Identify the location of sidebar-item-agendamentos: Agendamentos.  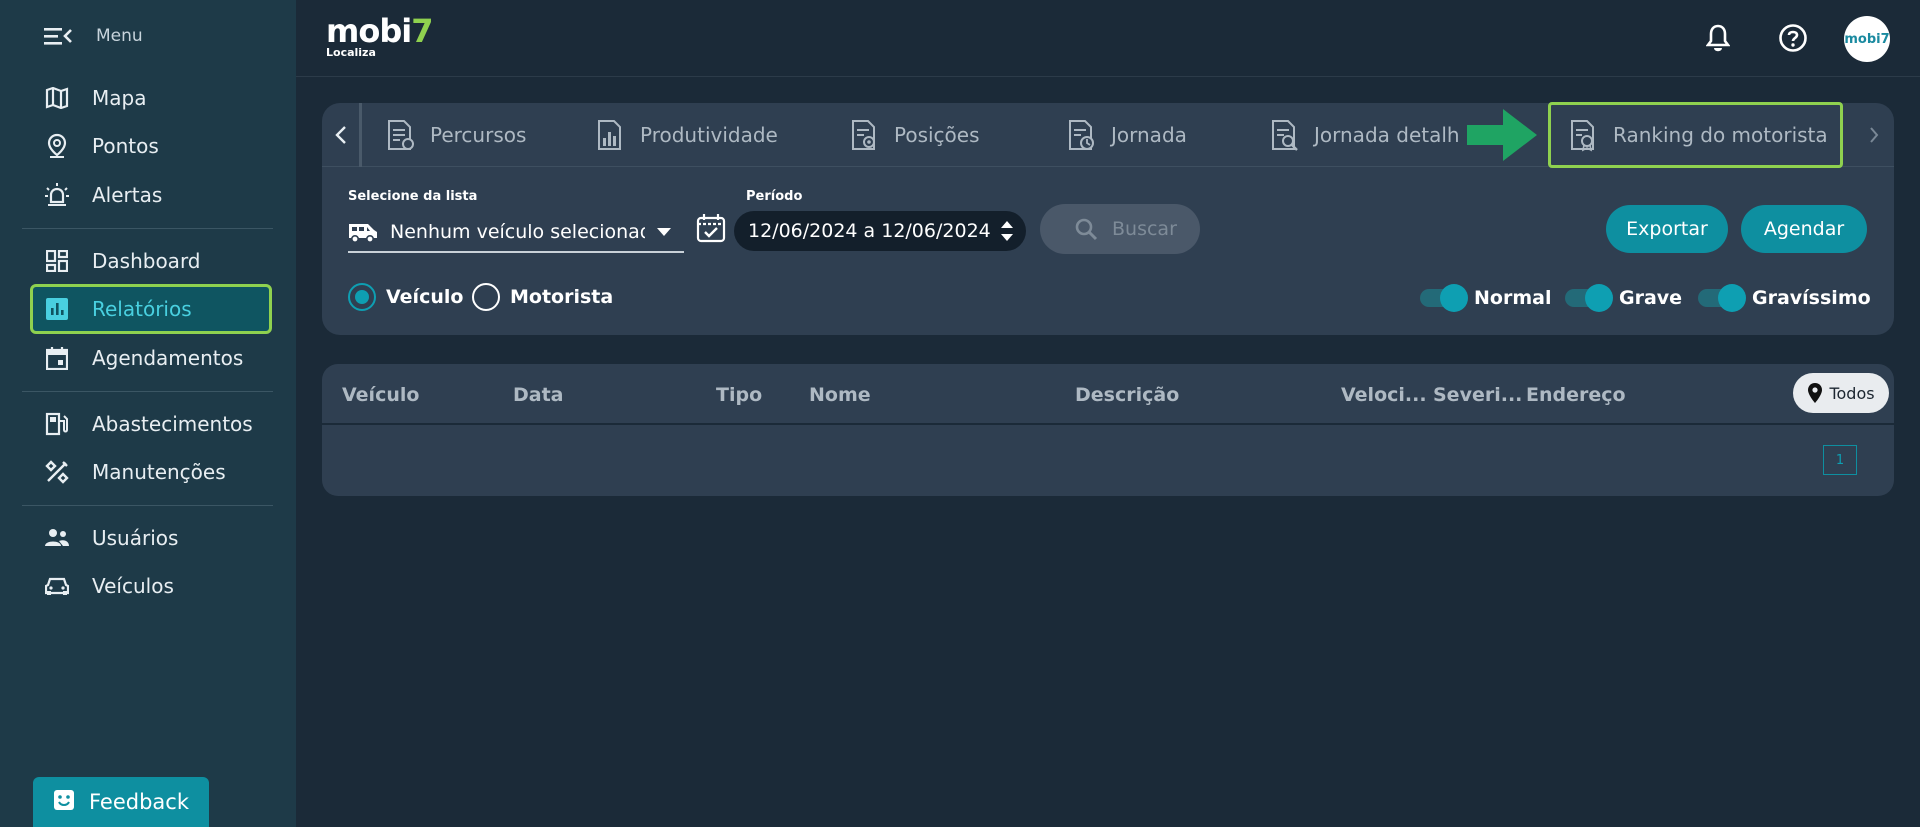
(151, 358).